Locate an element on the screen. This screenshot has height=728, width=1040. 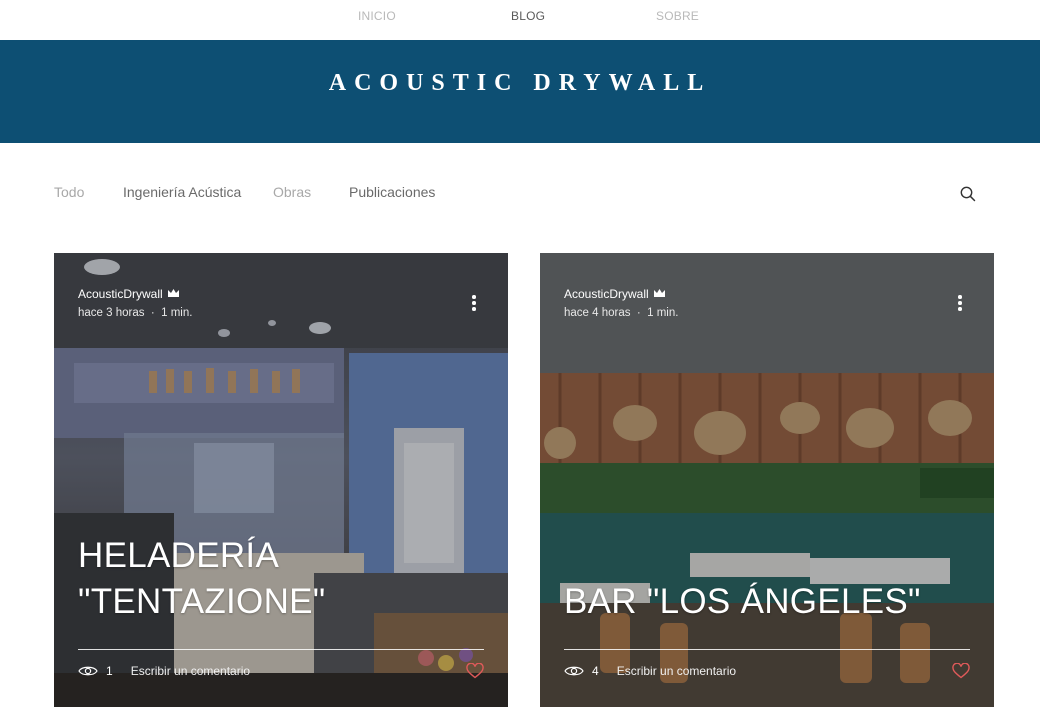
site-banner: ACOUSTIC DRYWALL is located at coordinates (520, 91).